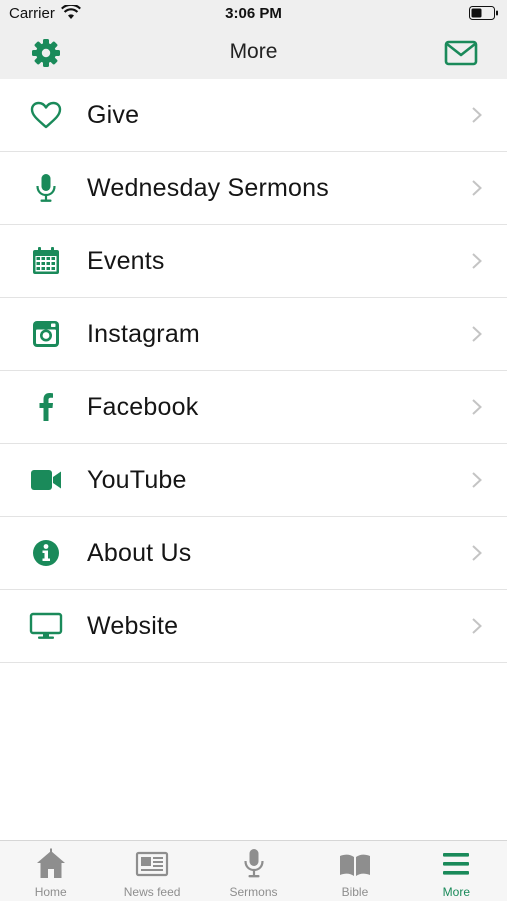  Describe the element at coordinates (253, 553) in the screenshot. I see `menu-item-about-us: About Us` at that location.